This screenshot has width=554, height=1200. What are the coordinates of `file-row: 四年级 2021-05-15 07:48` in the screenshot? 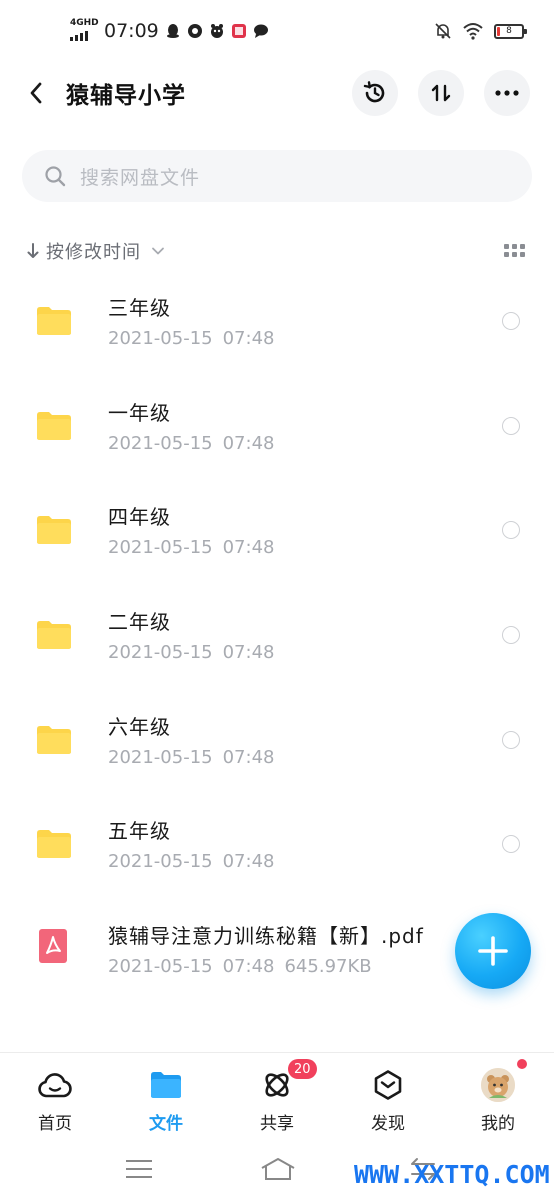 It's located at (277, 529).